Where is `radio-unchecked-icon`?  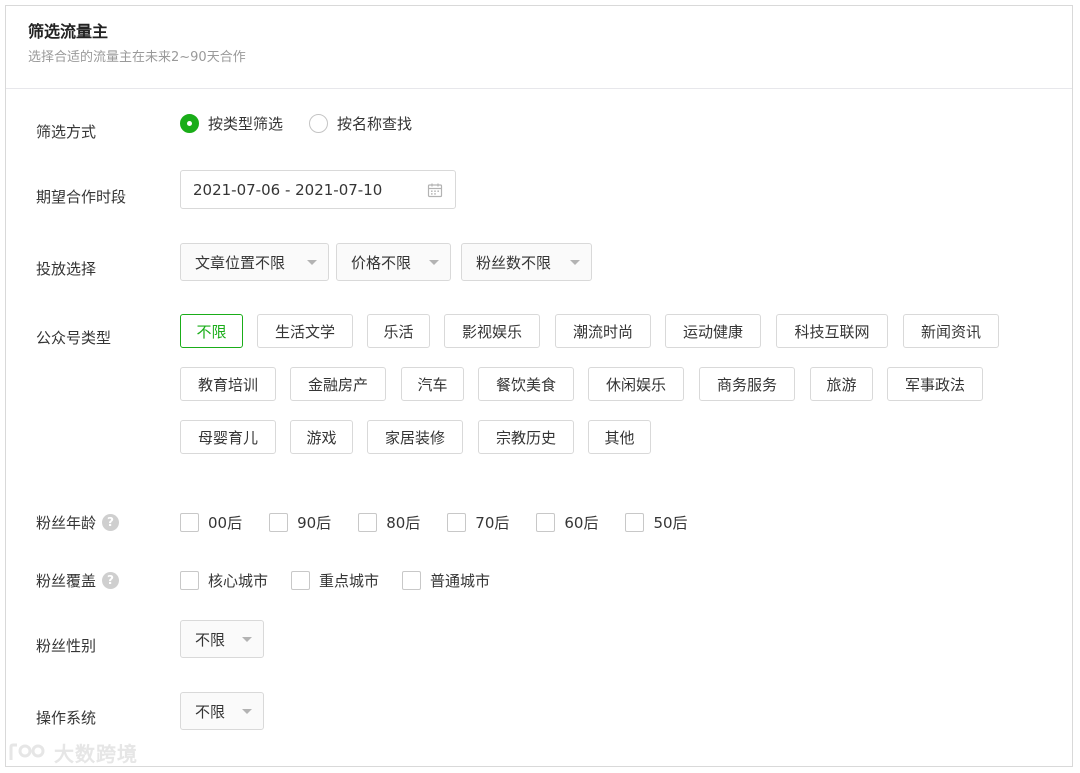 radio-unchecked-icon is located at coordinates (319, 123).